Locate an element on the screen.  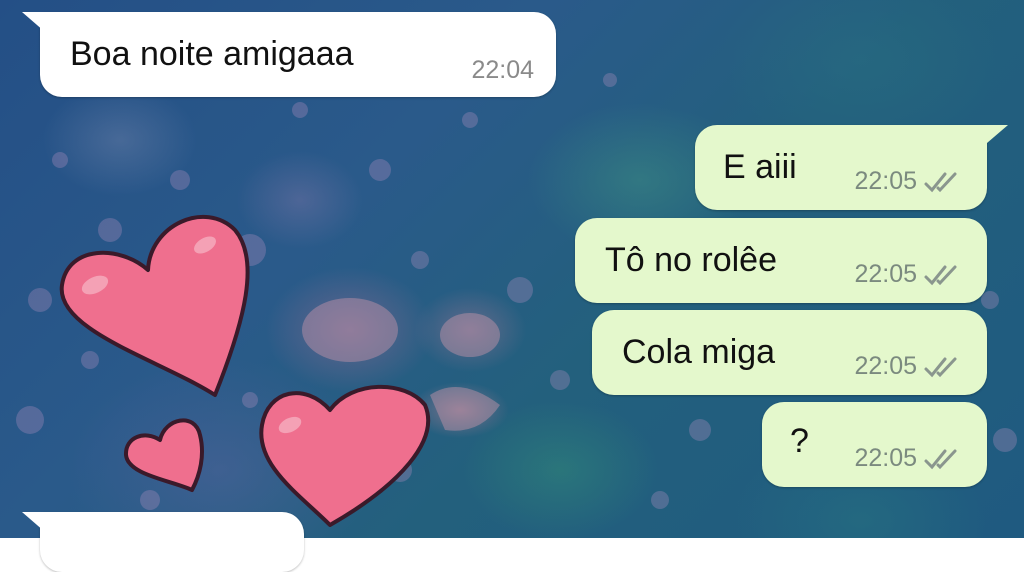
message-text: Tô no rolêe is located at coordinates (691, 260).